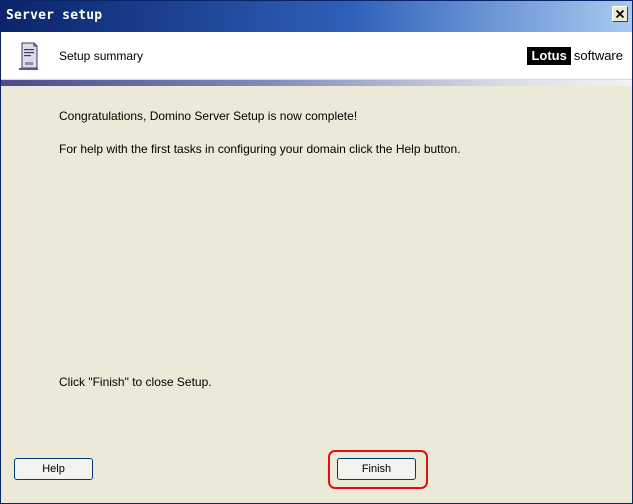  Describe the element at coordinates (316, 83) in the screenshot. I see `header-gradient-bar` at that location.